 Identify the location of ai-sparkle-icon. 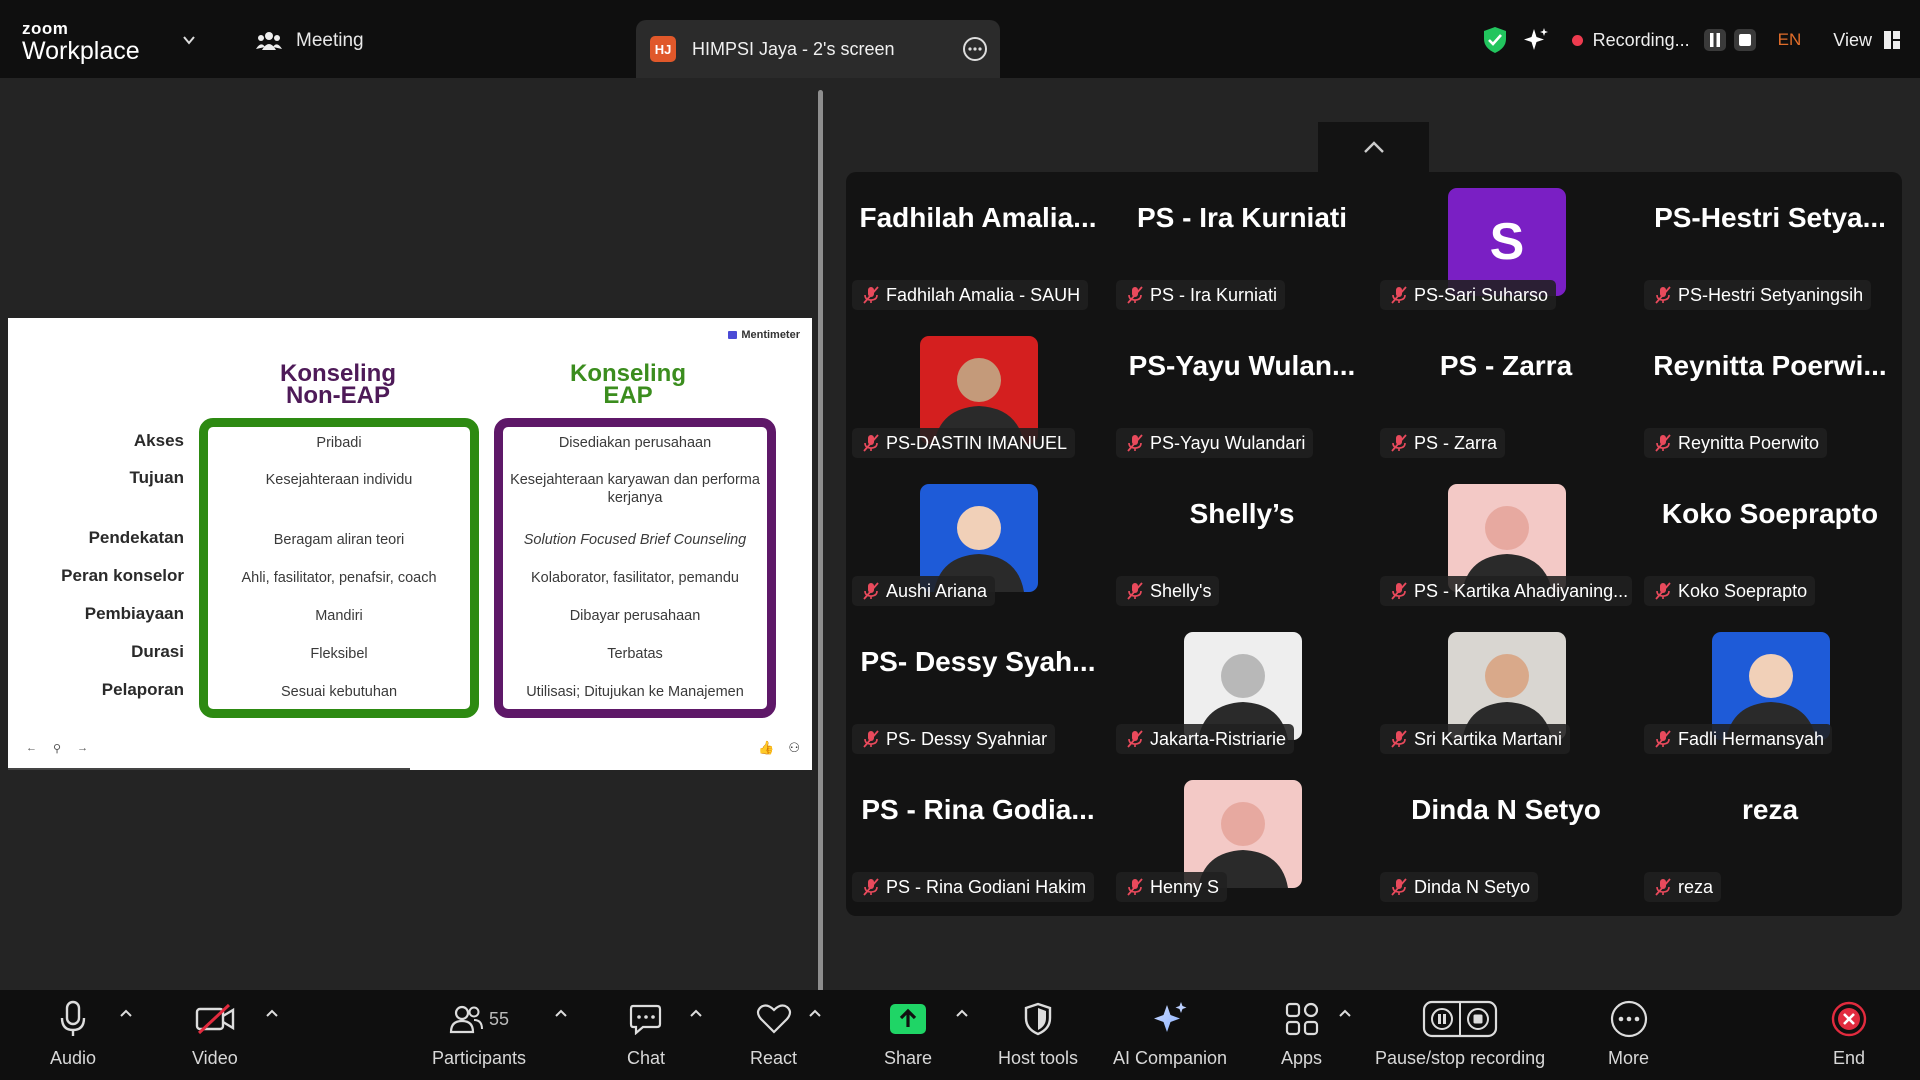
(1536, 40).